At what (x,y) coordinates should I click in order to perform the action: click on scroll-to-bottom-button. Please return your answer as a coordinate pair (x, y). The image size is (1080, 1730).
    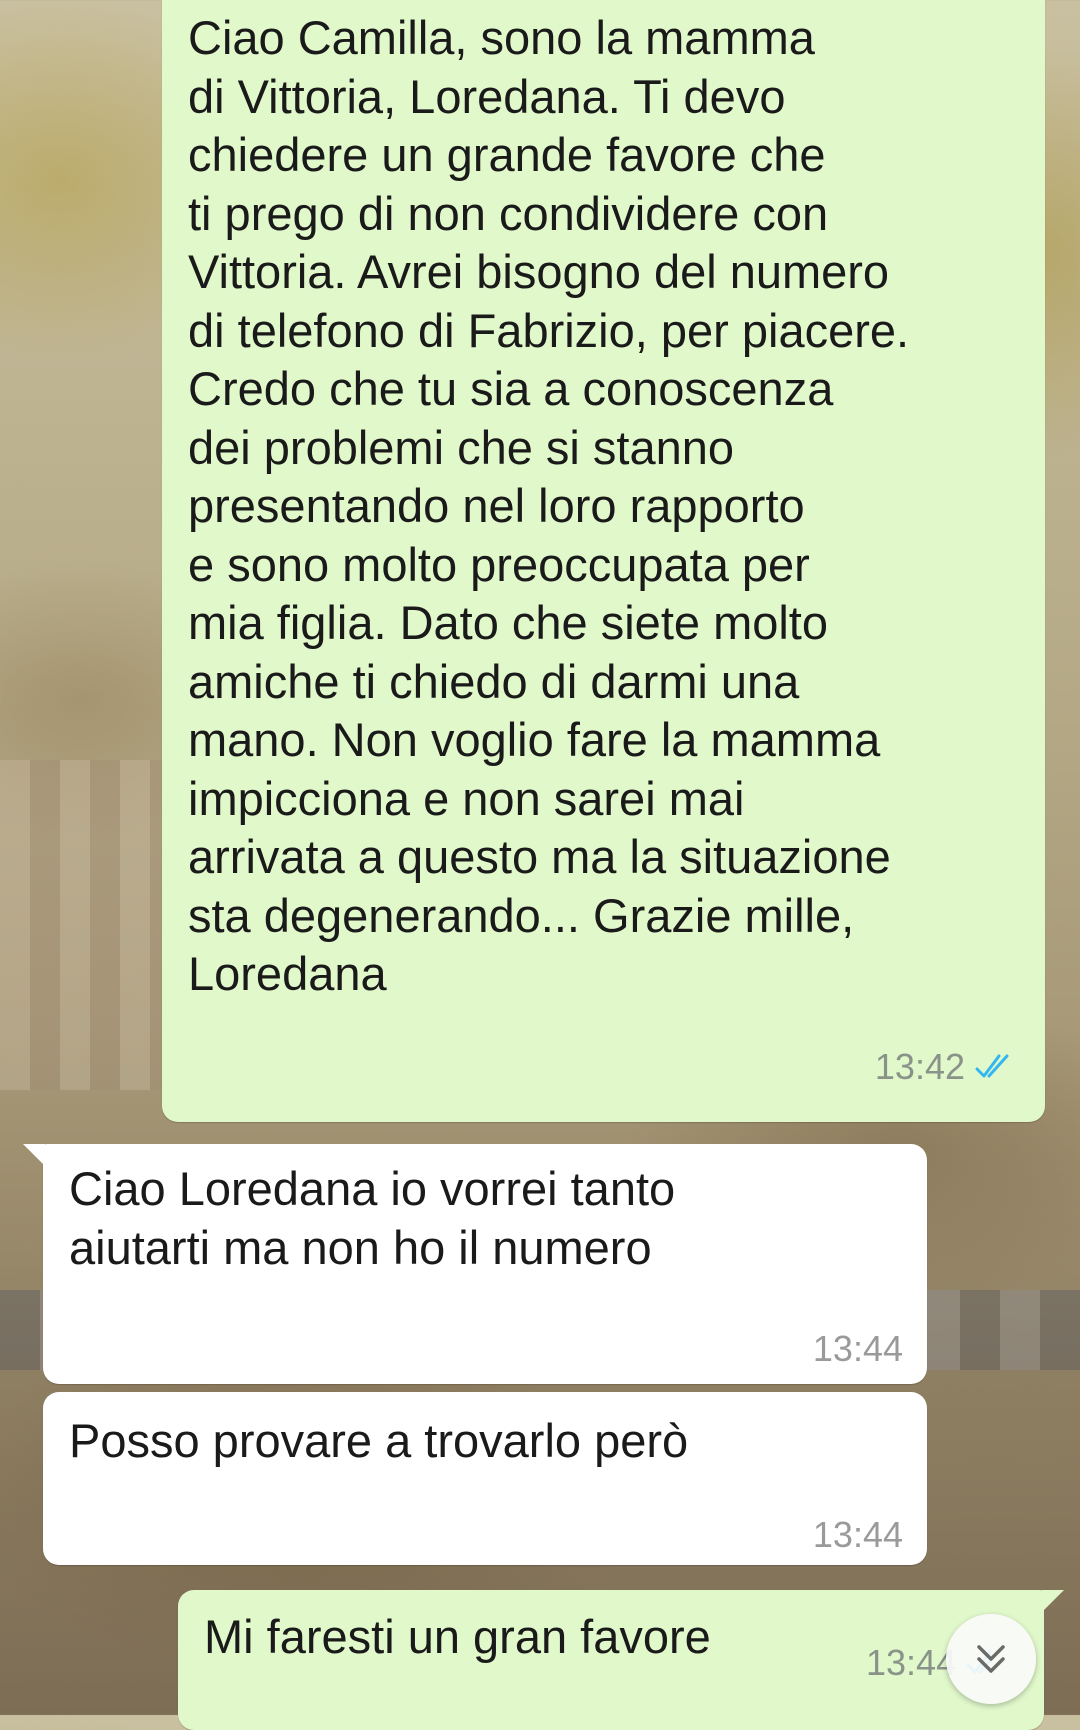
    Looking at the image, I should click on (991, 1659).